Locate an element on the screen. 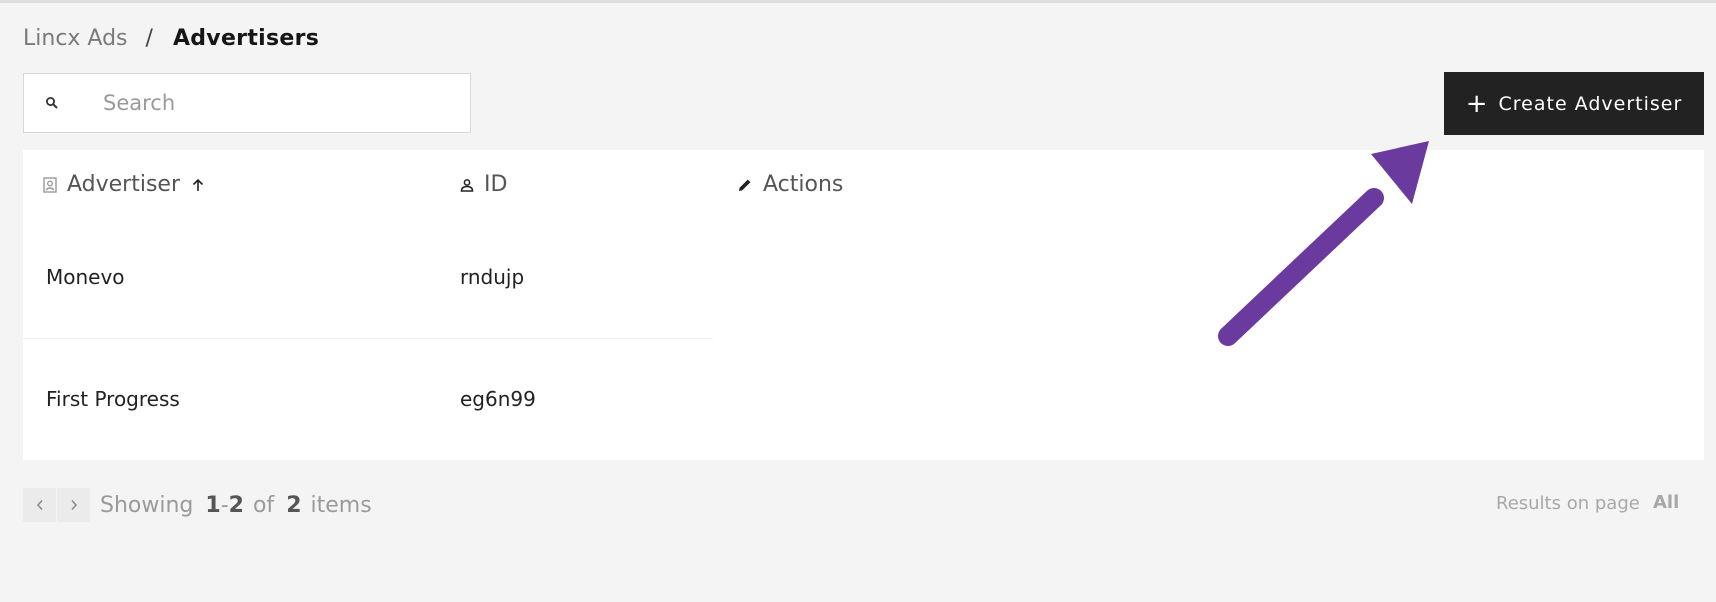 The height and width of the screenshot is (602, 1716). column-header-id: ID is located at coordinates (483, 184).